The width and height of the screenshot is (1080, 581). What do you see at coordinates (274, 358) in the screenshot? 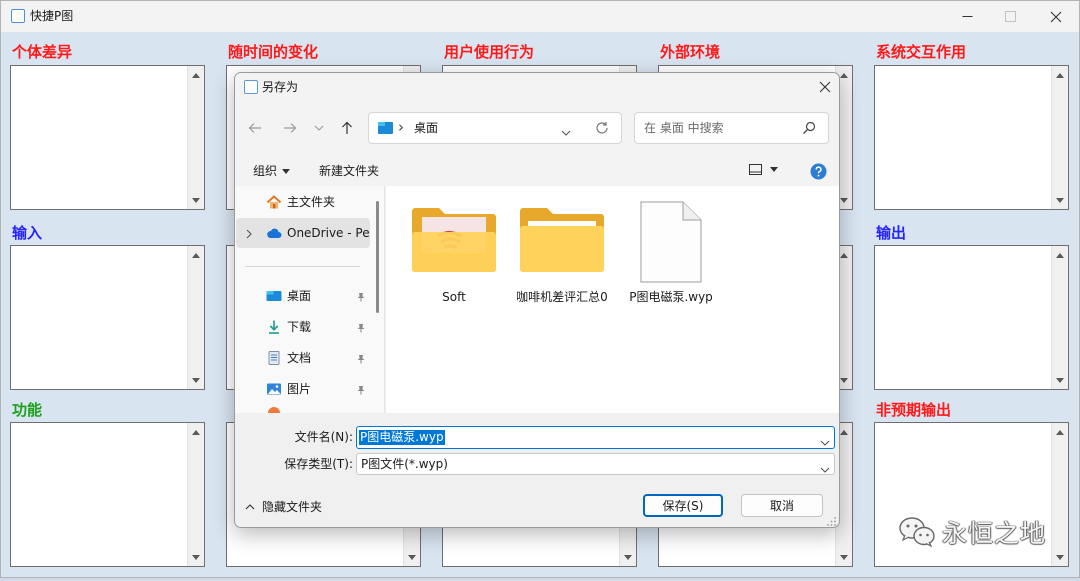
I see `document-icon` at bounding box center [274, 358].